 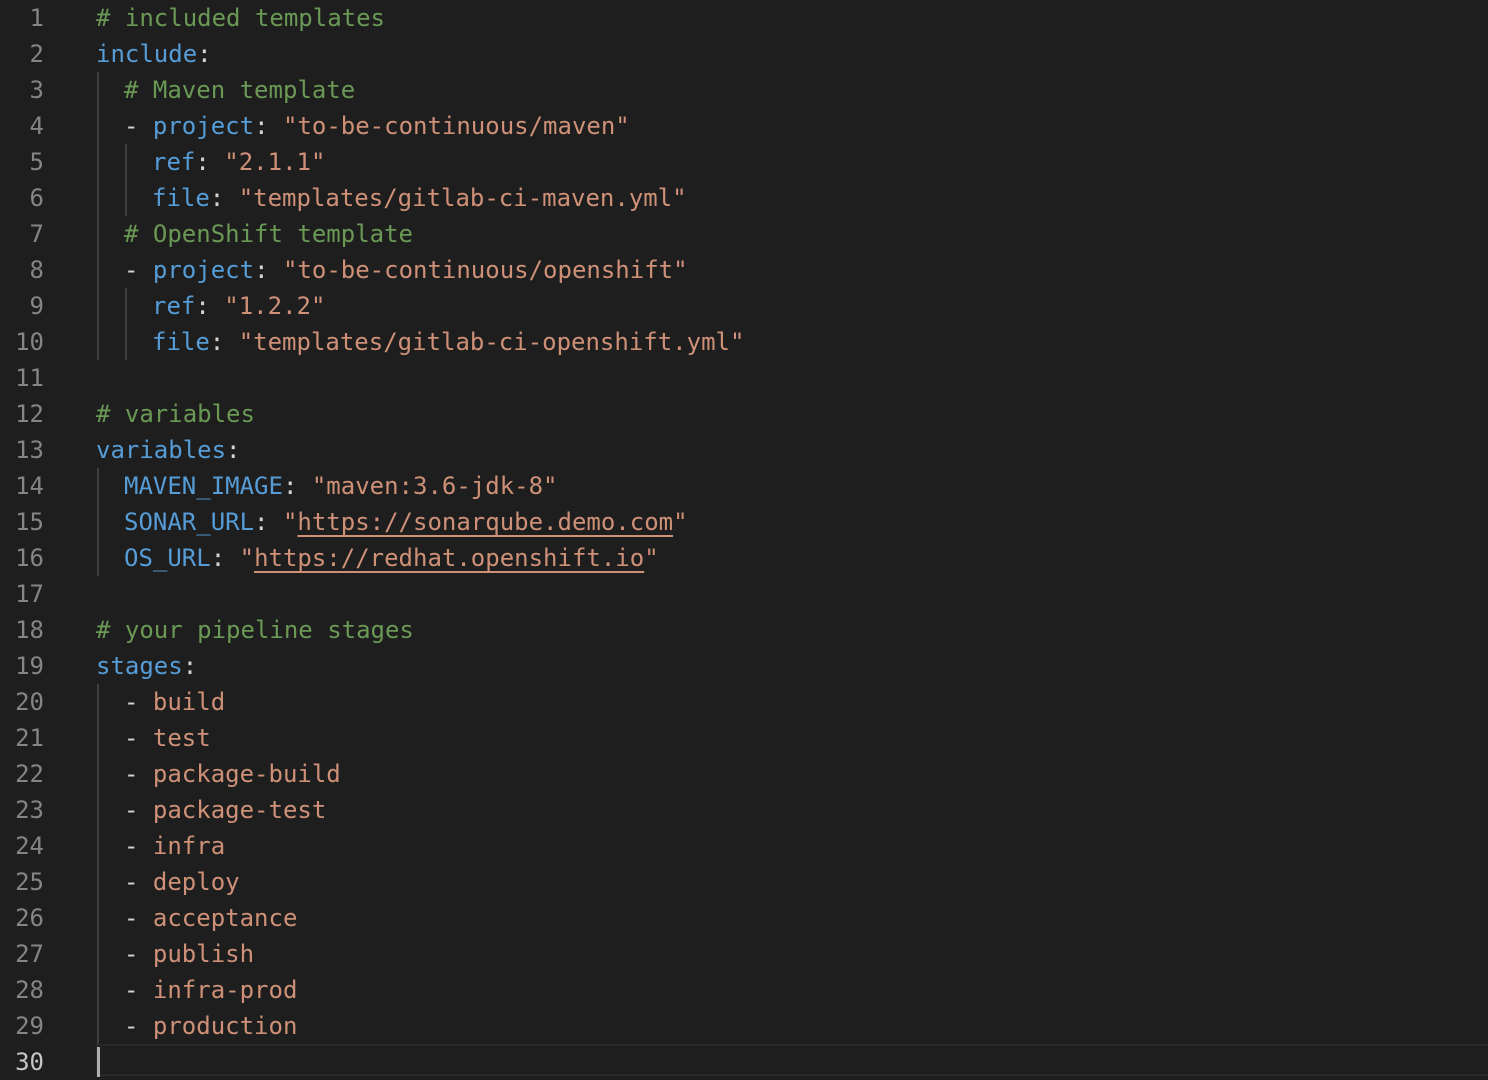 I want to click on line-number: 26, so click(x=29, y=918).